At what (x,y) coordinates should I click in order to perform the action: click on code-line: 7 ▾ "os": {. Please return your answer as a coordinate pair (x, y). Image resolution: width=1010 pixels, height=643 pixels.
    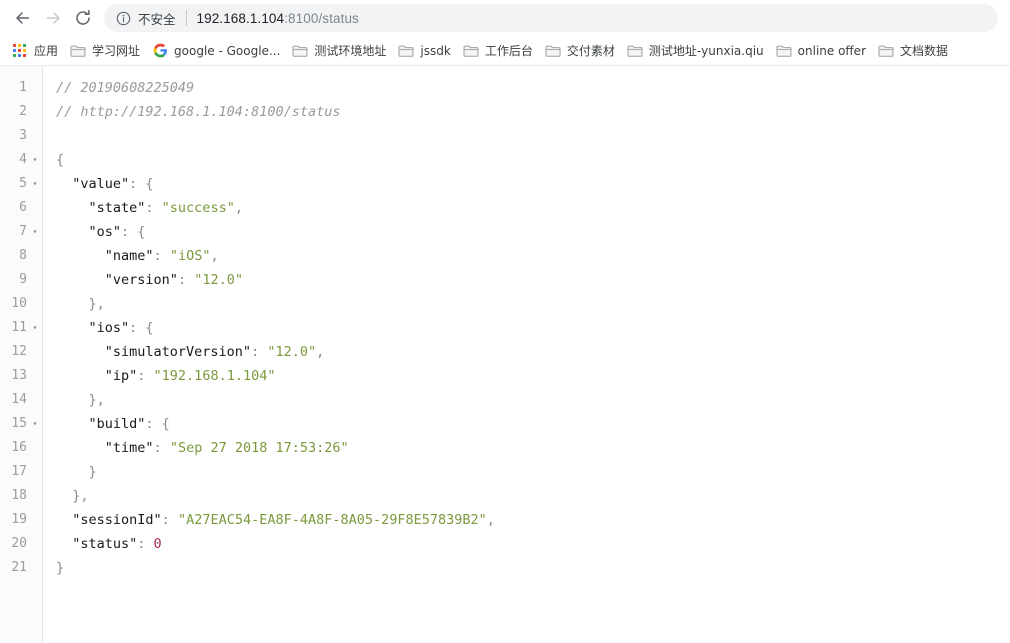
    Looking at the image, I should click on (505, 232).